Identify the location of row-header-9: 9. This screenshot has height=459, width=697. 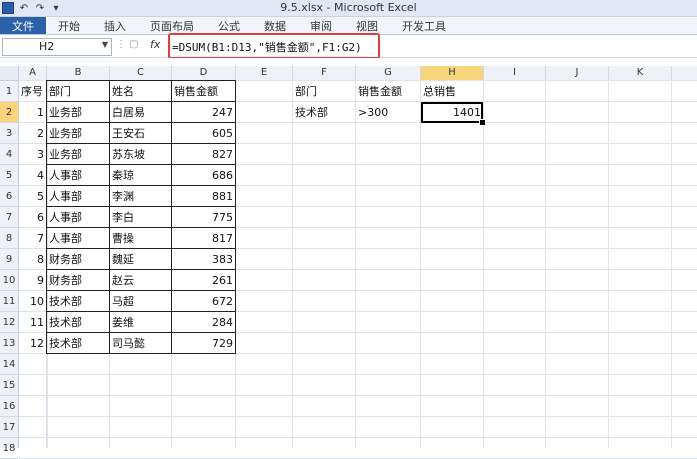
(9, 259).